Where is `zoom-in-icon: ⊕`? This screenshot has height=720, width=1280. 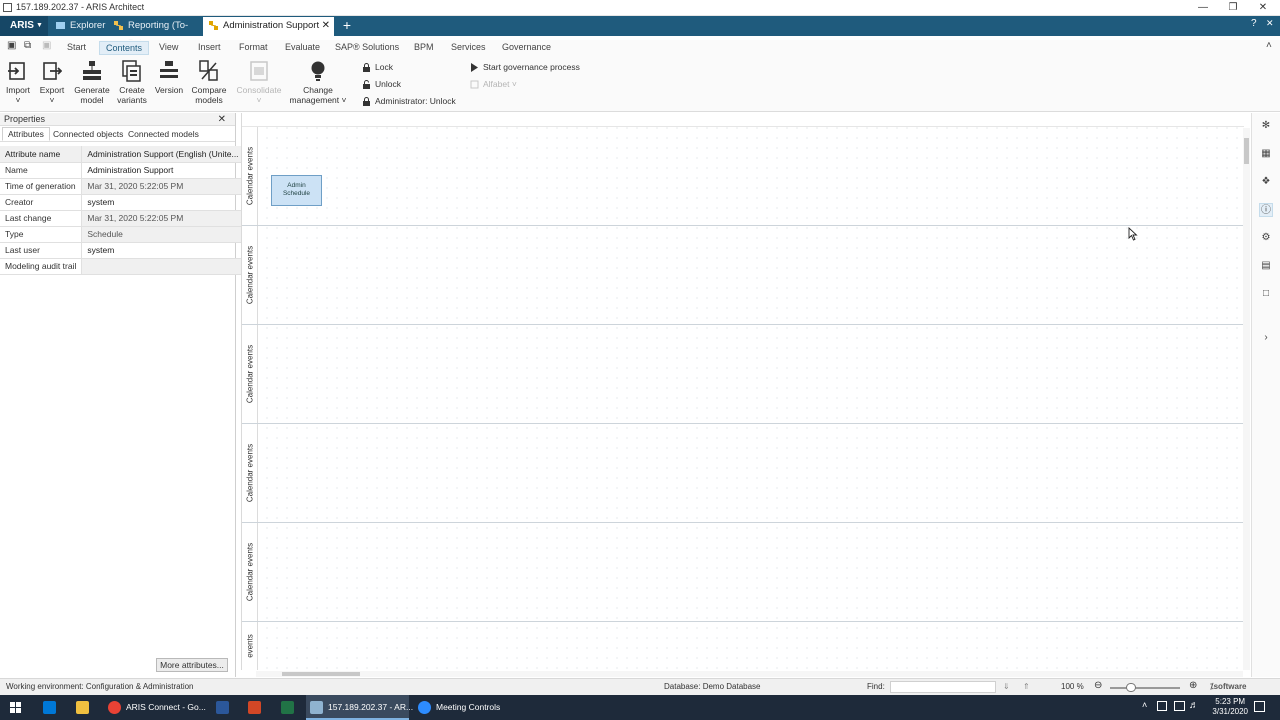 zoom-in-icon: ⊕ is located at coordinates (1193, 685).